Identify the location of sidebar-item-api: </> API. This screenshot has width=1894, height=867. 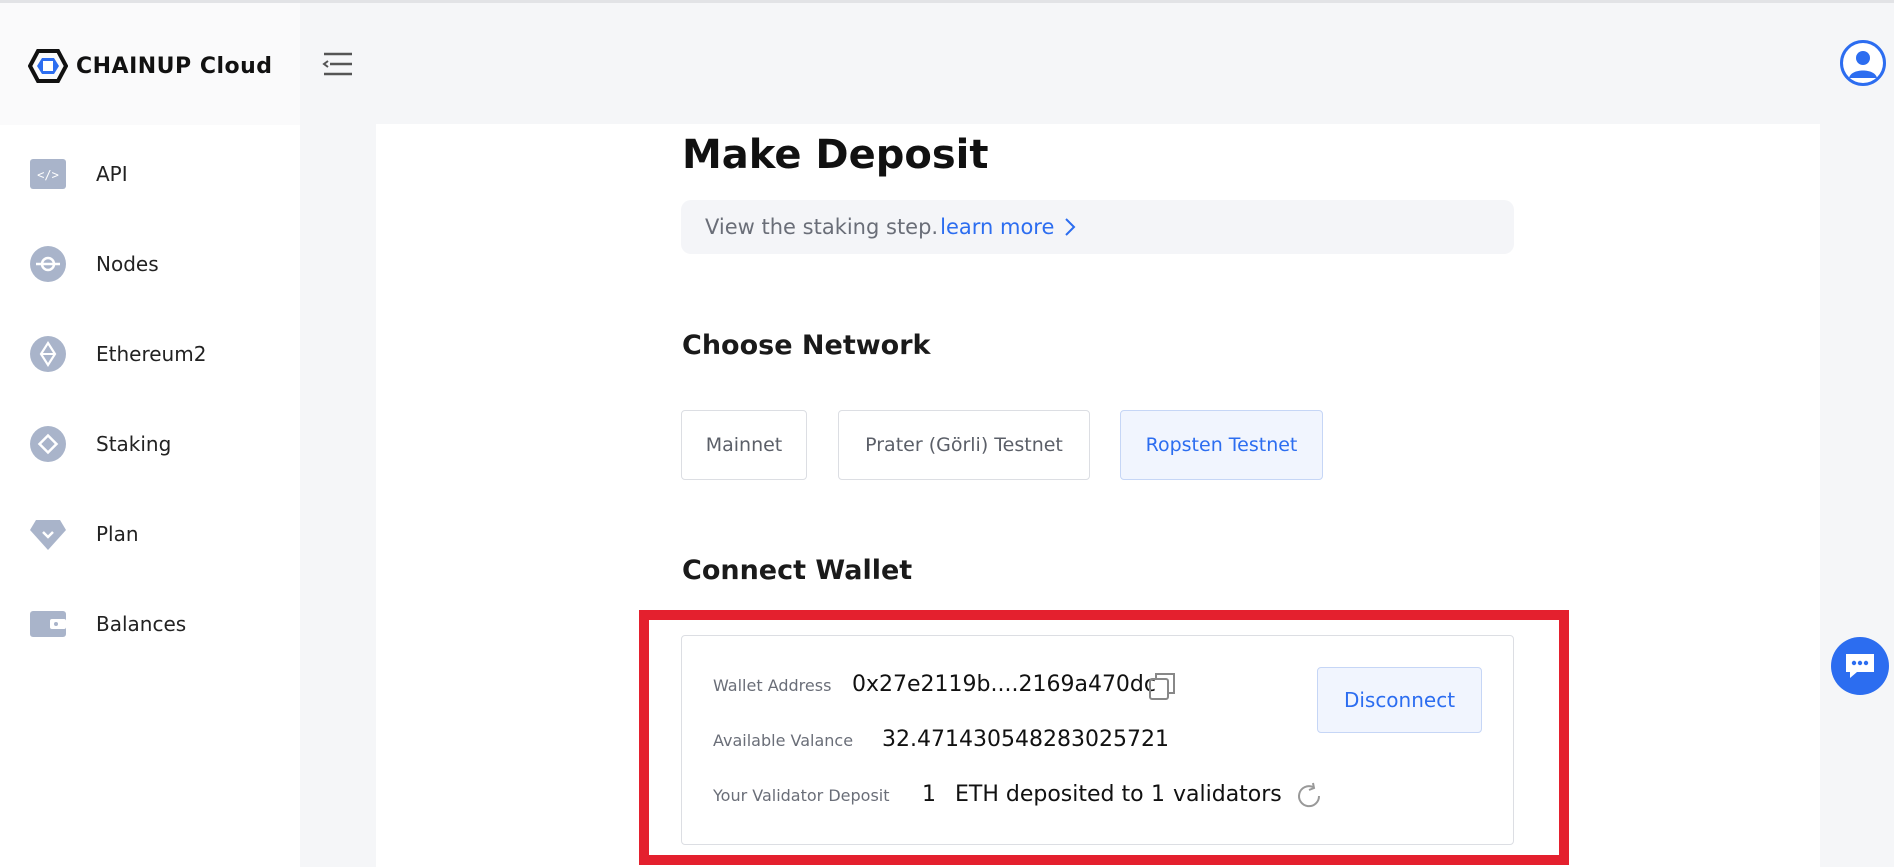
(150, 174).